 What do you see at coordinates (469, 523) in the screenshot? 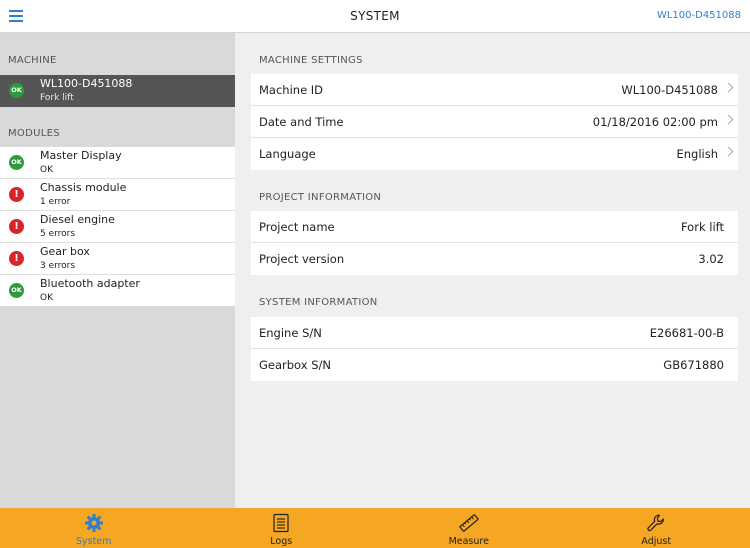
I see `ruler-icon` at bounding box center [469, 523].